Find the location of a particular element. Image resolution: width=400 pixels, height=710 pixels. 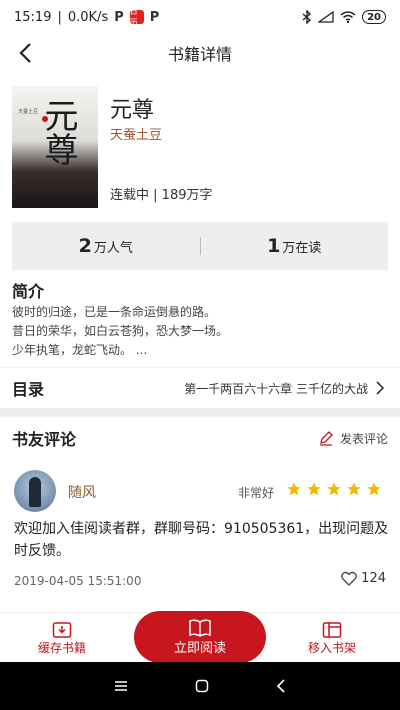

book-author: 天蚕土豆 is located at coordinates (136, 133).